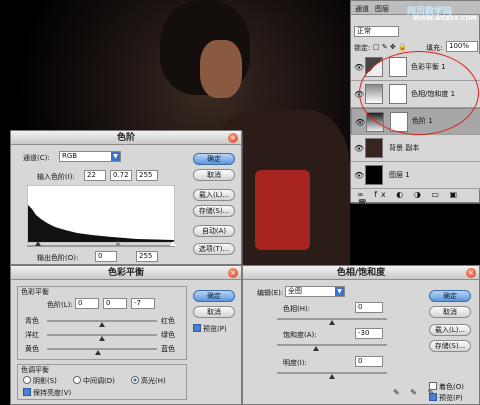 The image size is (480, 405). What do you see at coordinates (143, 303) in the screenshot?
I see `cb-level-yellow-blue: -7` at bounding box center [143, 303].